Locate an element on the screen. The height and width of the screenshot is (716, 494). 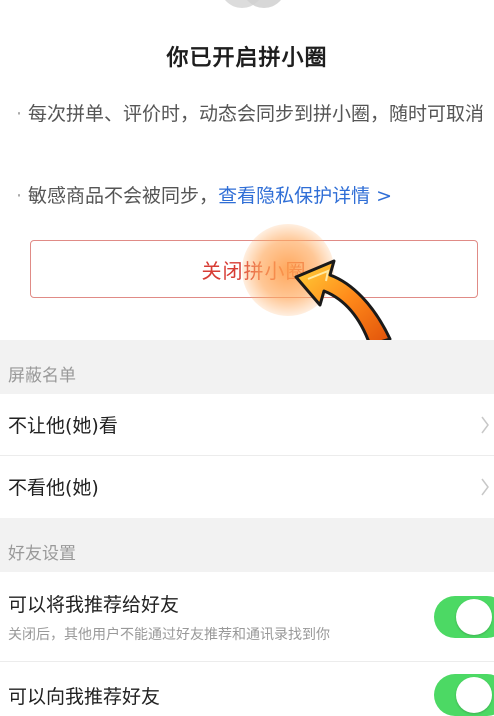
setting-label: 可以向我推荐好友 is located at coordinates (84, 697).